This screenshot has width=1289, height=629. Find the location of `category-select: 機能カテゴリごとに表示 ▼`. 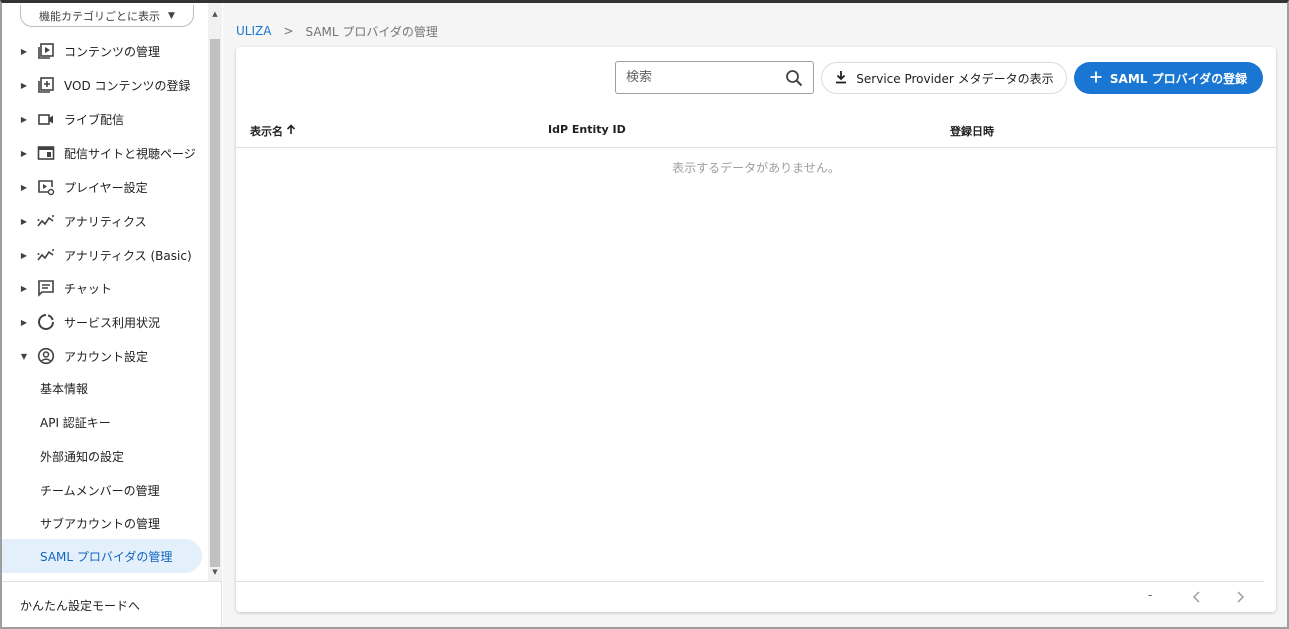

category-select: 機能カテゴリごとに表示 ▼ is located at coordinates (107, 16).